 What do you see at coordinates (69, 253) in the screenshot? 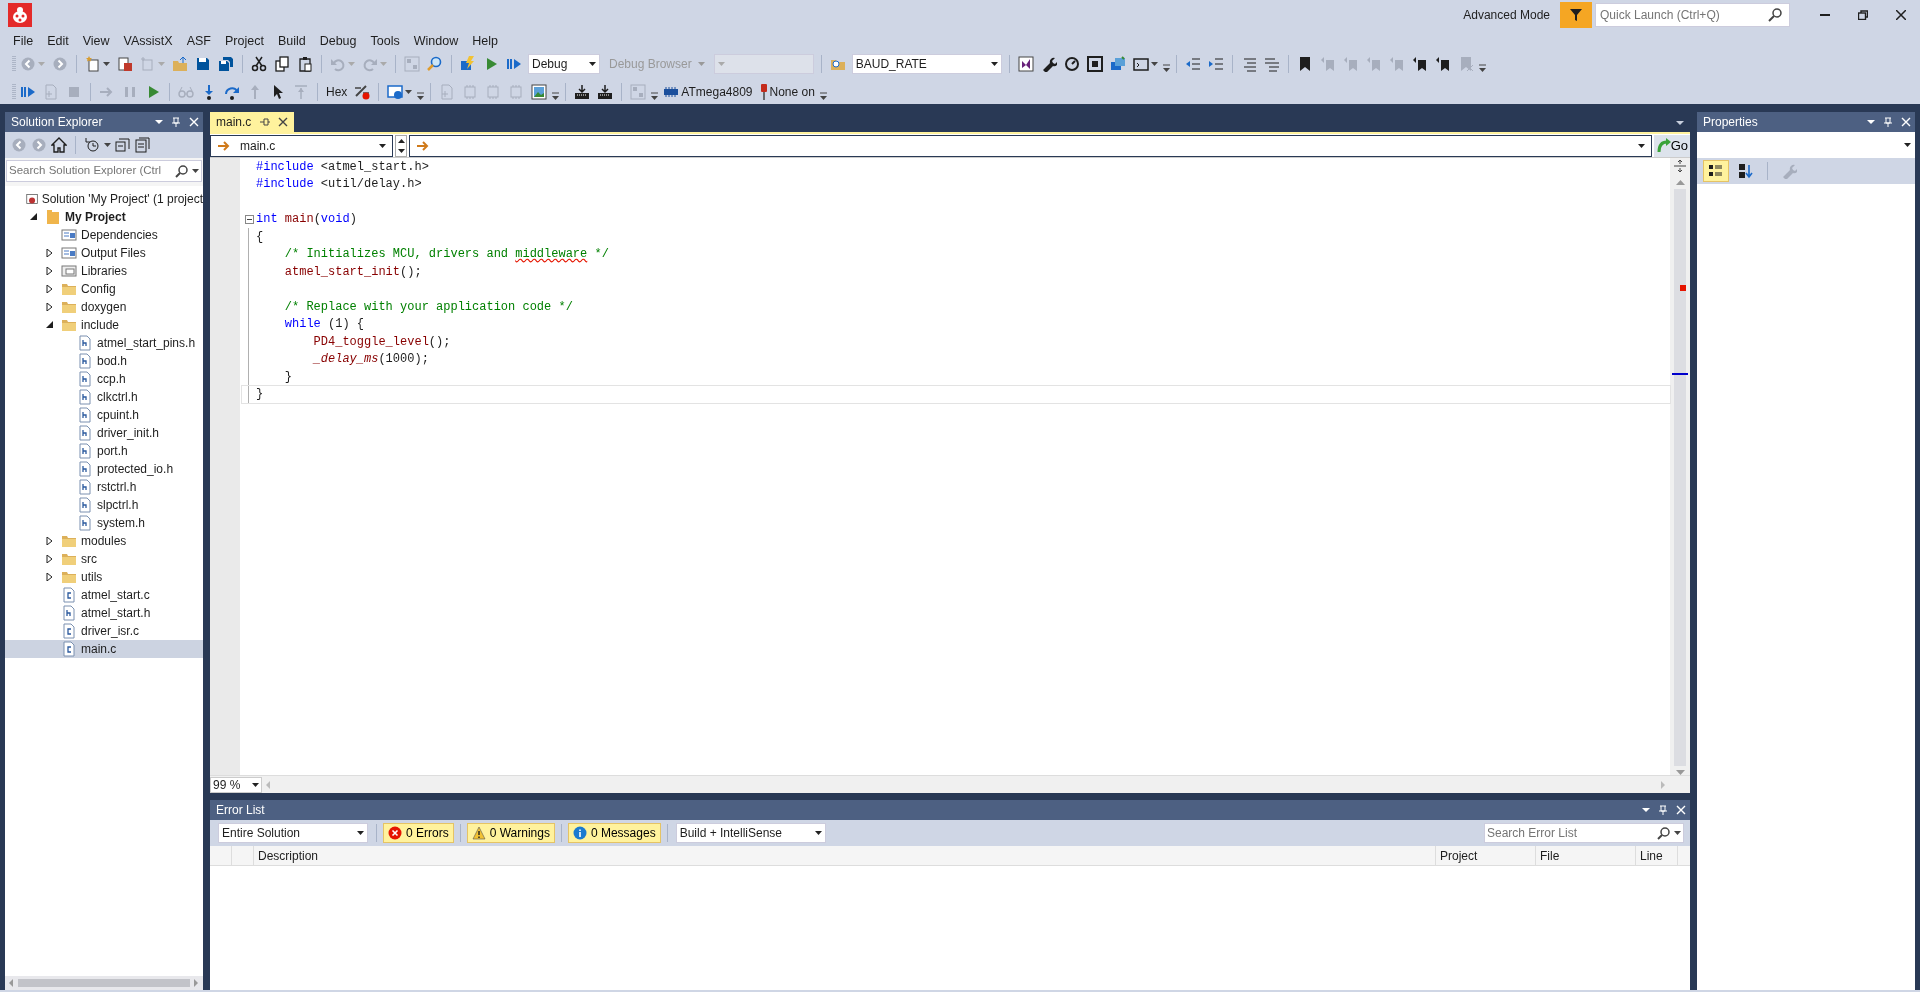
I see `references-icon` at bounding box center [69, 253].